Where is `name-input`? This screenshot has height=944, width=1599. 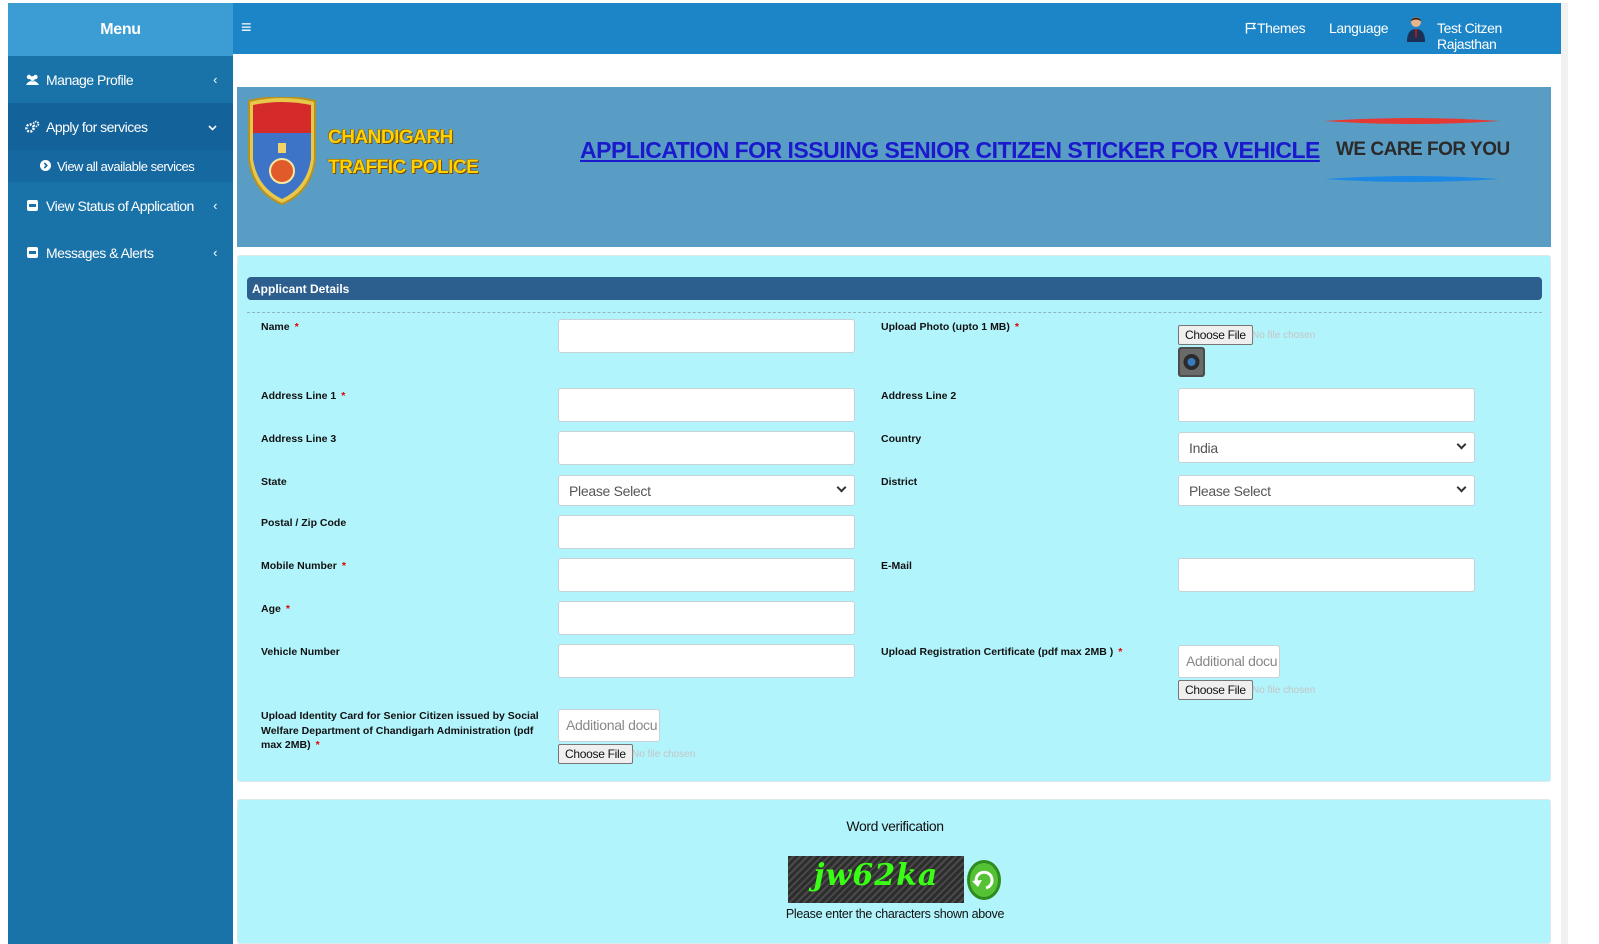
name-input is located at coordinates (706, 336).